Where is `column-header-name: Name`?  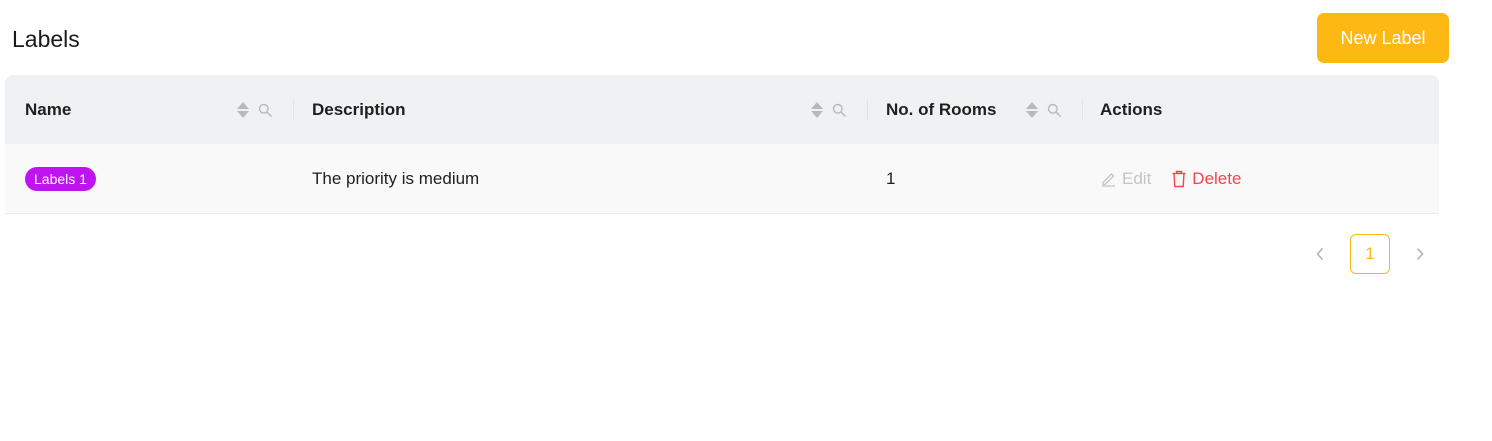
column-header-name: Name is located at coordinates (48, 109).